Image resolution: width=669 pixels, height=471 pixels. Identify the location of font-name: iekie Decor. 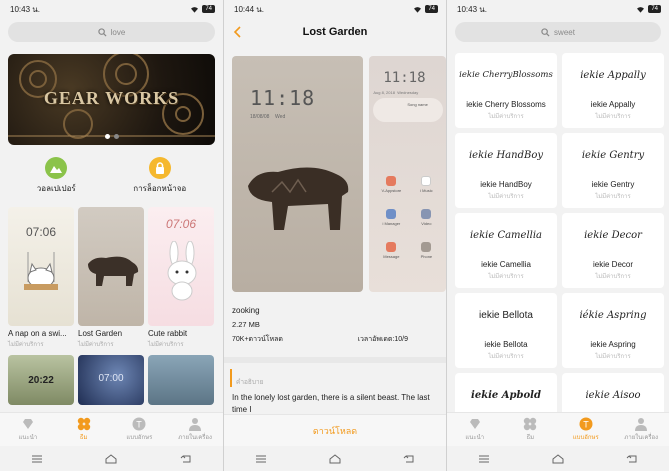
(612, 264).